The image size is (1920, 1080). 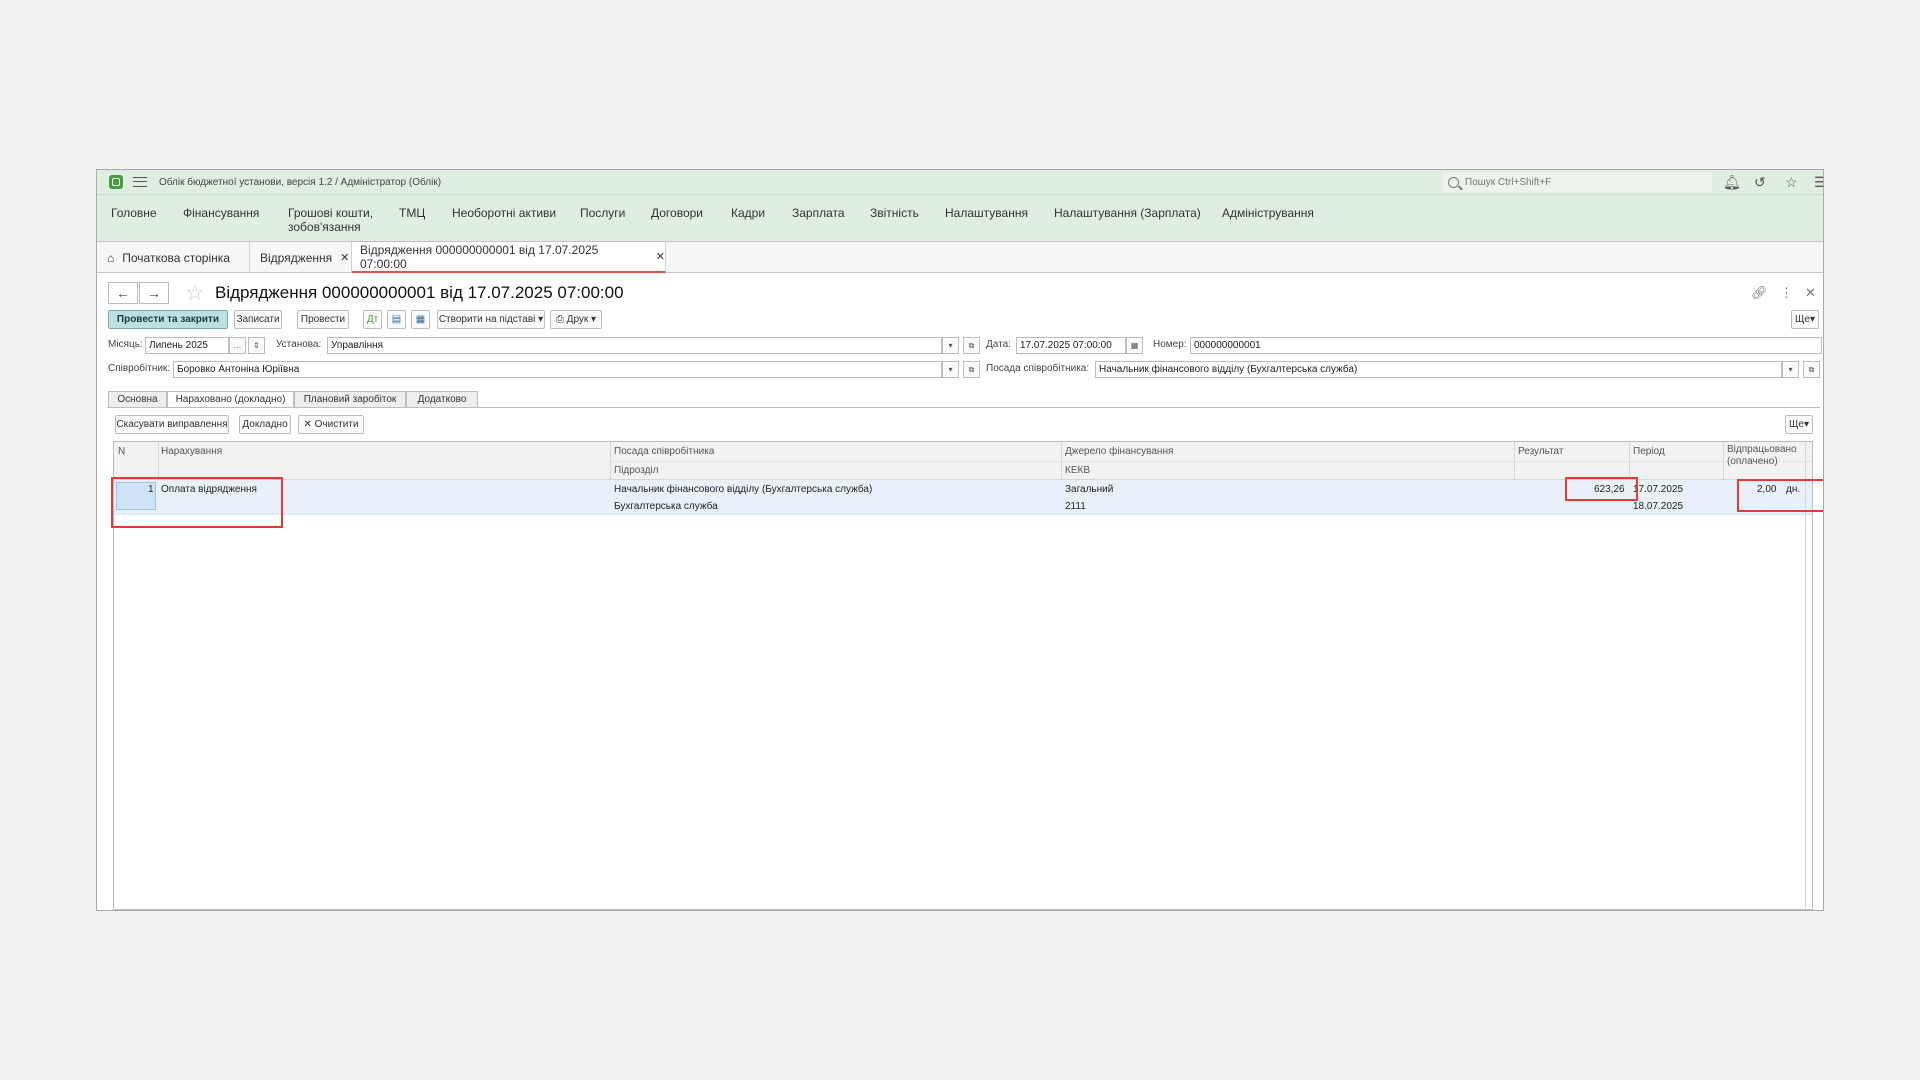 I want to click on date-field: 17.07.2025 07:00:00, so click(x=1071, y=345).